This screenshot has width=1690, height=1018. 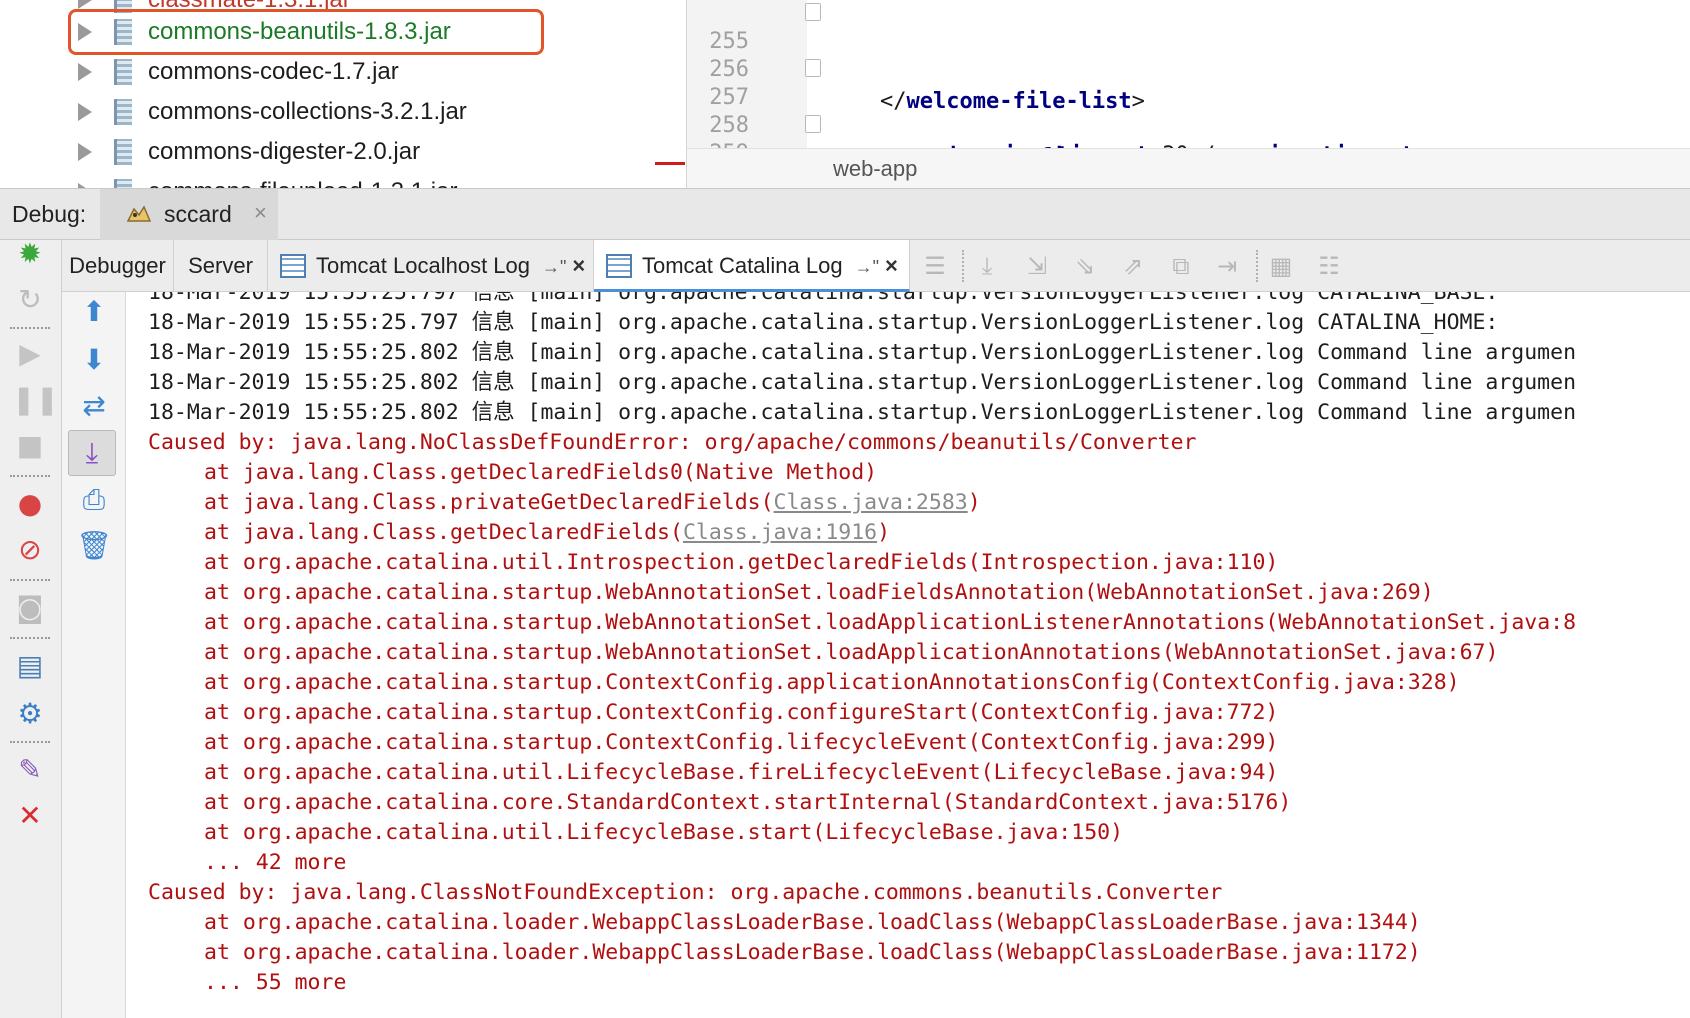 I want to click on run-to-cursor-icon: ⇥, so click(x=1227, y=266).